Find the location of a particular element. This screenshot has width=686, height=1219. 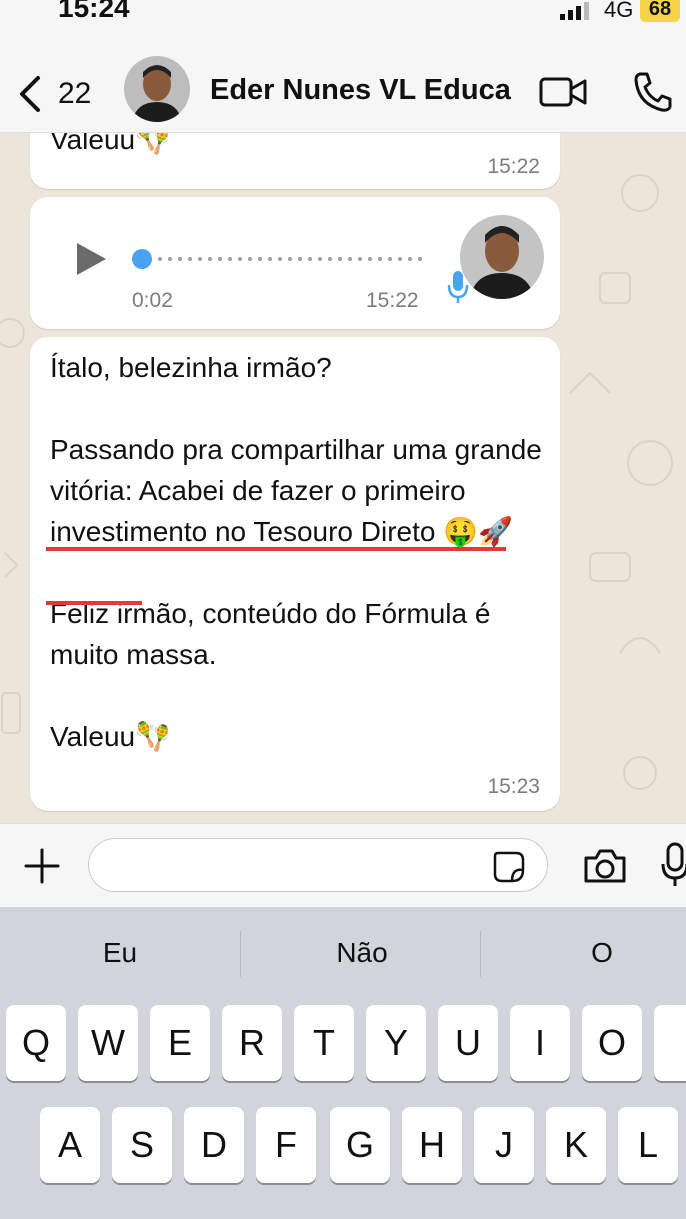

message-input-bar is located at coordinates (343, 865).